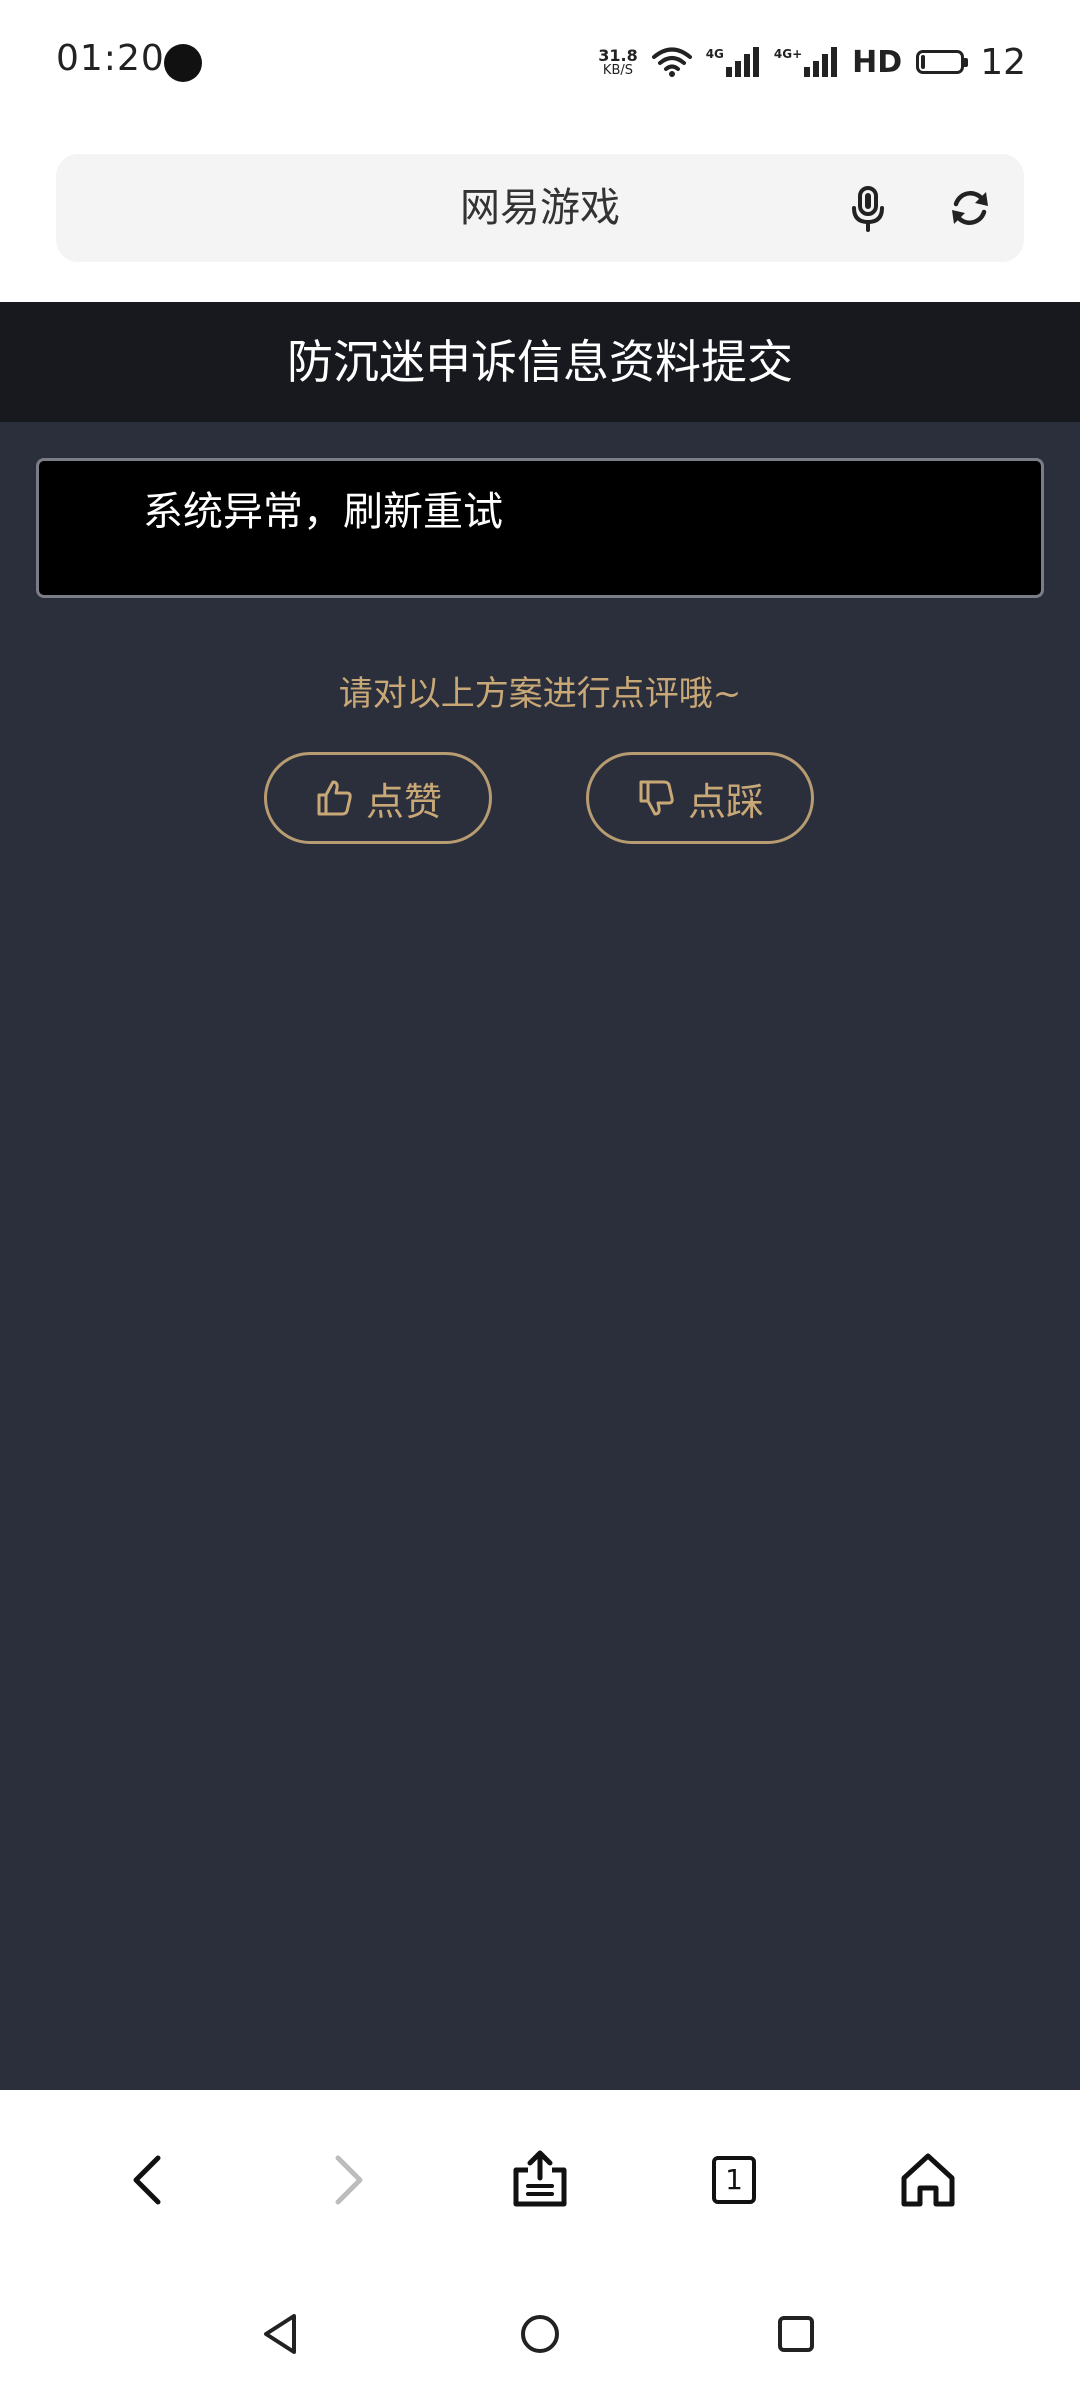  I want to click on tab-count: 1, so click(734, 2180).